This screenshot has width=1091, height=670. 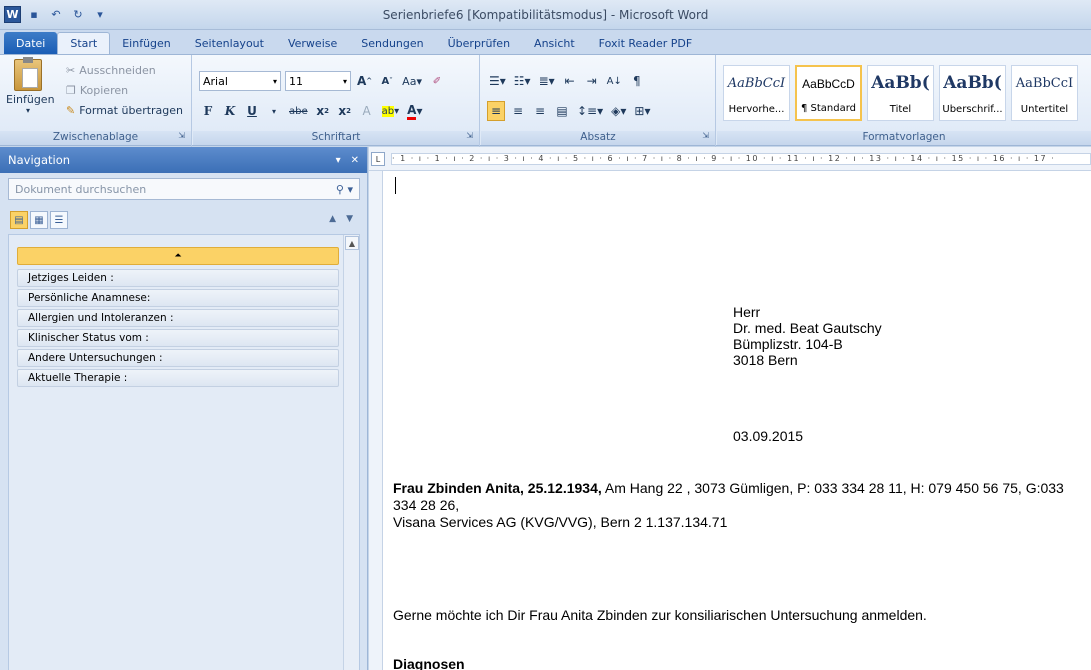 What do you see at coordinates (336, 138) in the screenshot?
I see `font-group-label: Schriftart ⇲` at bounding box center [336, 138].